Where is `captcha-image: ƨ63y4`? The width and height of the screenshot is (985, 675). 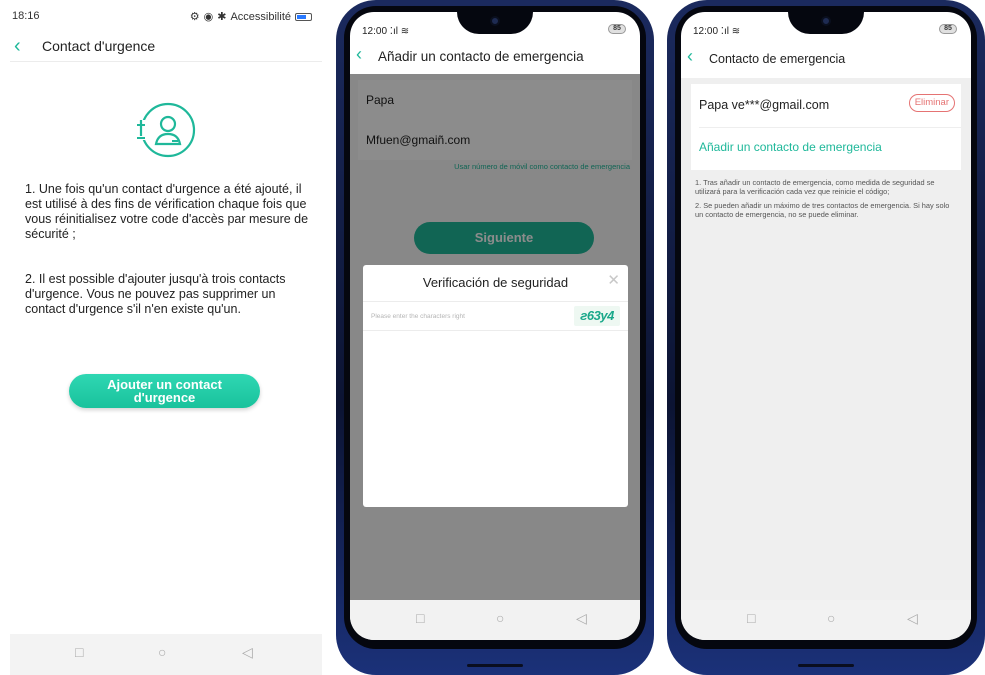 captcha-image: ƨ63y4 is located at coordinates (597, 316).